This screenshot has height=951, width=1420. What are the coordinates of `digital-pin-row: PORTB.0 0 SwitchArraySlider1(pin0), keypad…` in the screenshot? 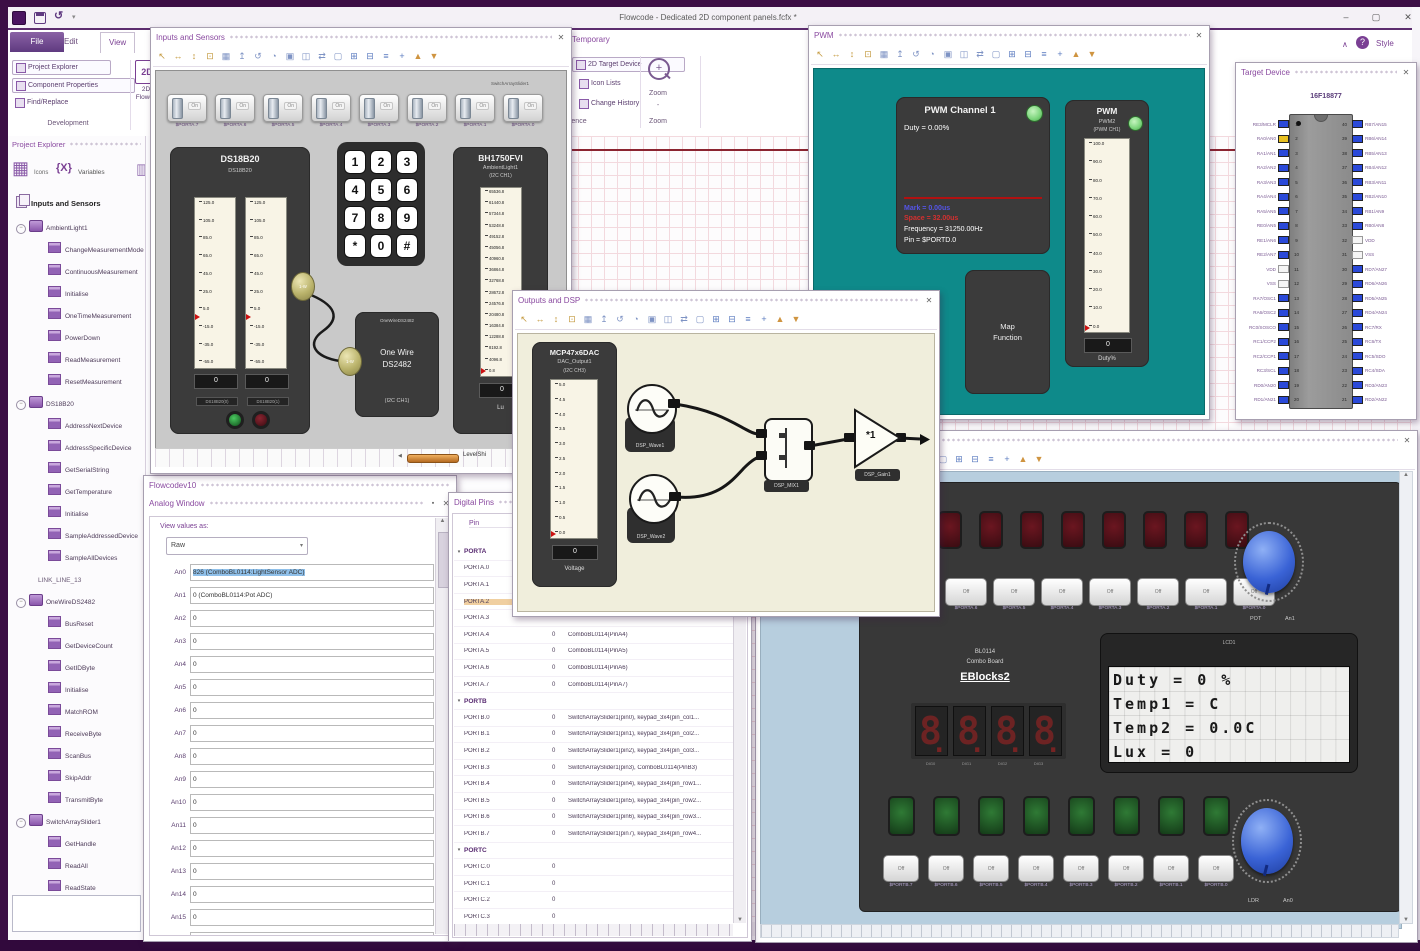 It's located at (593, 718).